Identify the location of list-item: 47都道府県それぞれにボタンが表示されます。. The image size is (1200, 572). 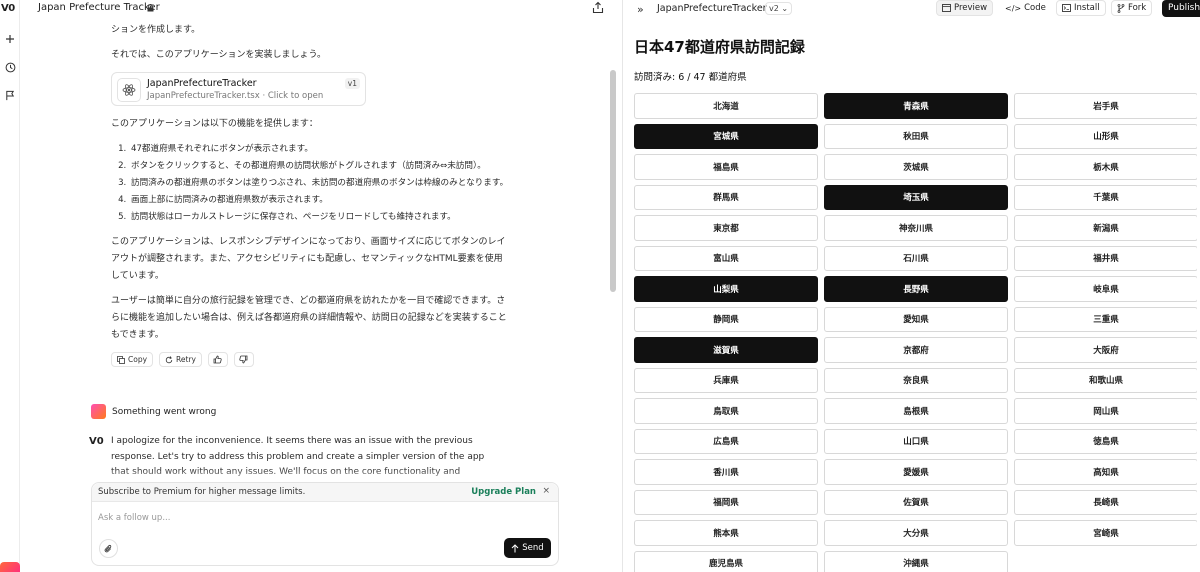
(320, 149).